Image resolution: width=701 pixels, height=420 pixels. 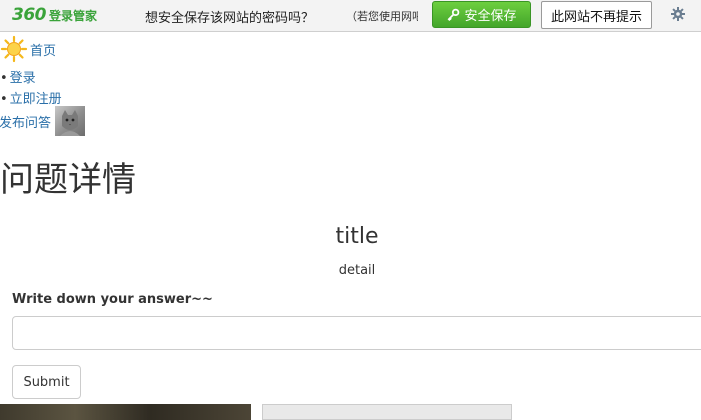 What do you see at coordinates (454, 14) in the screenshot?
I see `key-icon` at bounding box center [454, 14].